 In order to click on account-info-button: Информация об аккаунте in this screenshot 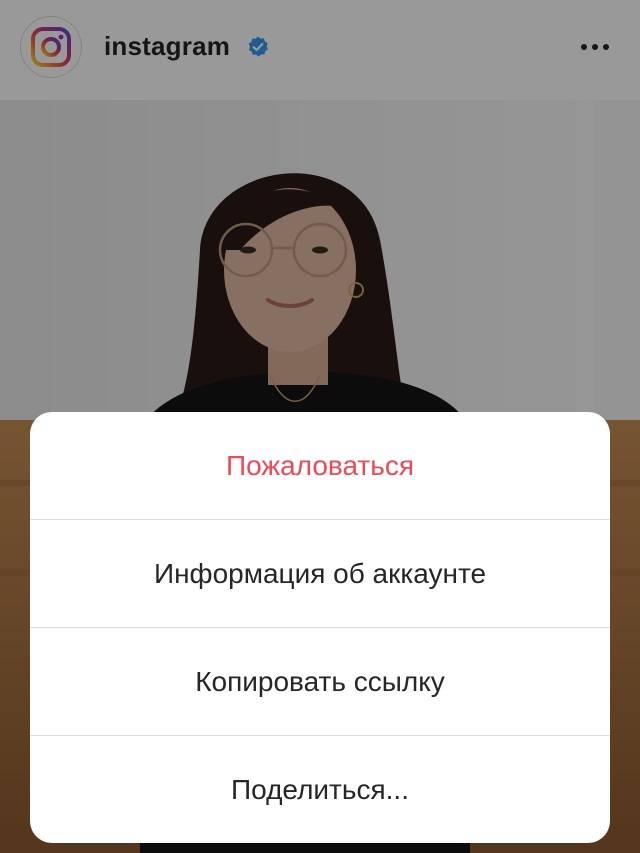, I will do `click(320, 574)`.